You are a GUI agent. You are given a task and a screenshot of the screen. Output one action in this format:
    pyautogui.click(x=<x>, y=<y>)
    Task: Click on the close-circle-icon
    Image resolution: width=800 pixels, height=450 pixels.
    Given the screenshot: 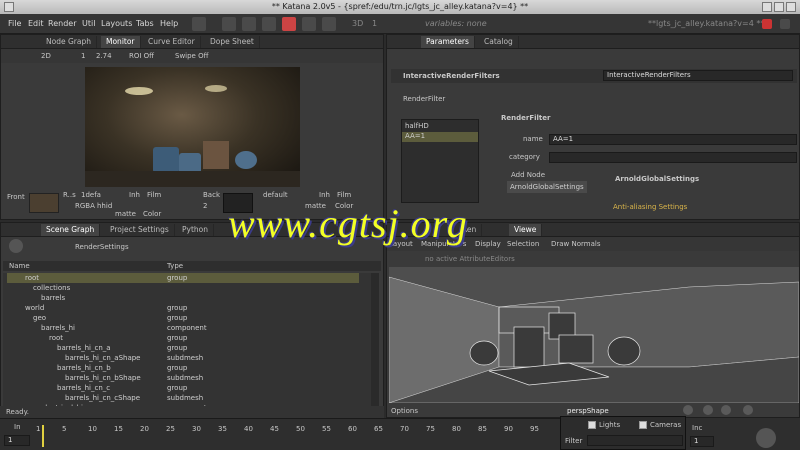 What is the action you would take?
    pyautogui.click(x=16, y=246)
    